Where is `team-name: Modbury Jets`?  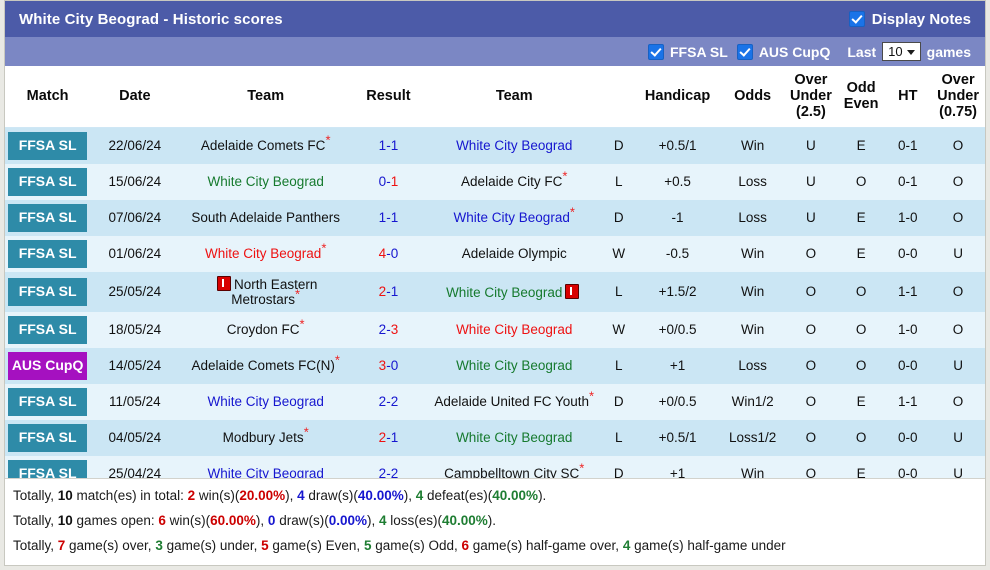
team-name: Modbury Jets is located at coordinates (263, 437).